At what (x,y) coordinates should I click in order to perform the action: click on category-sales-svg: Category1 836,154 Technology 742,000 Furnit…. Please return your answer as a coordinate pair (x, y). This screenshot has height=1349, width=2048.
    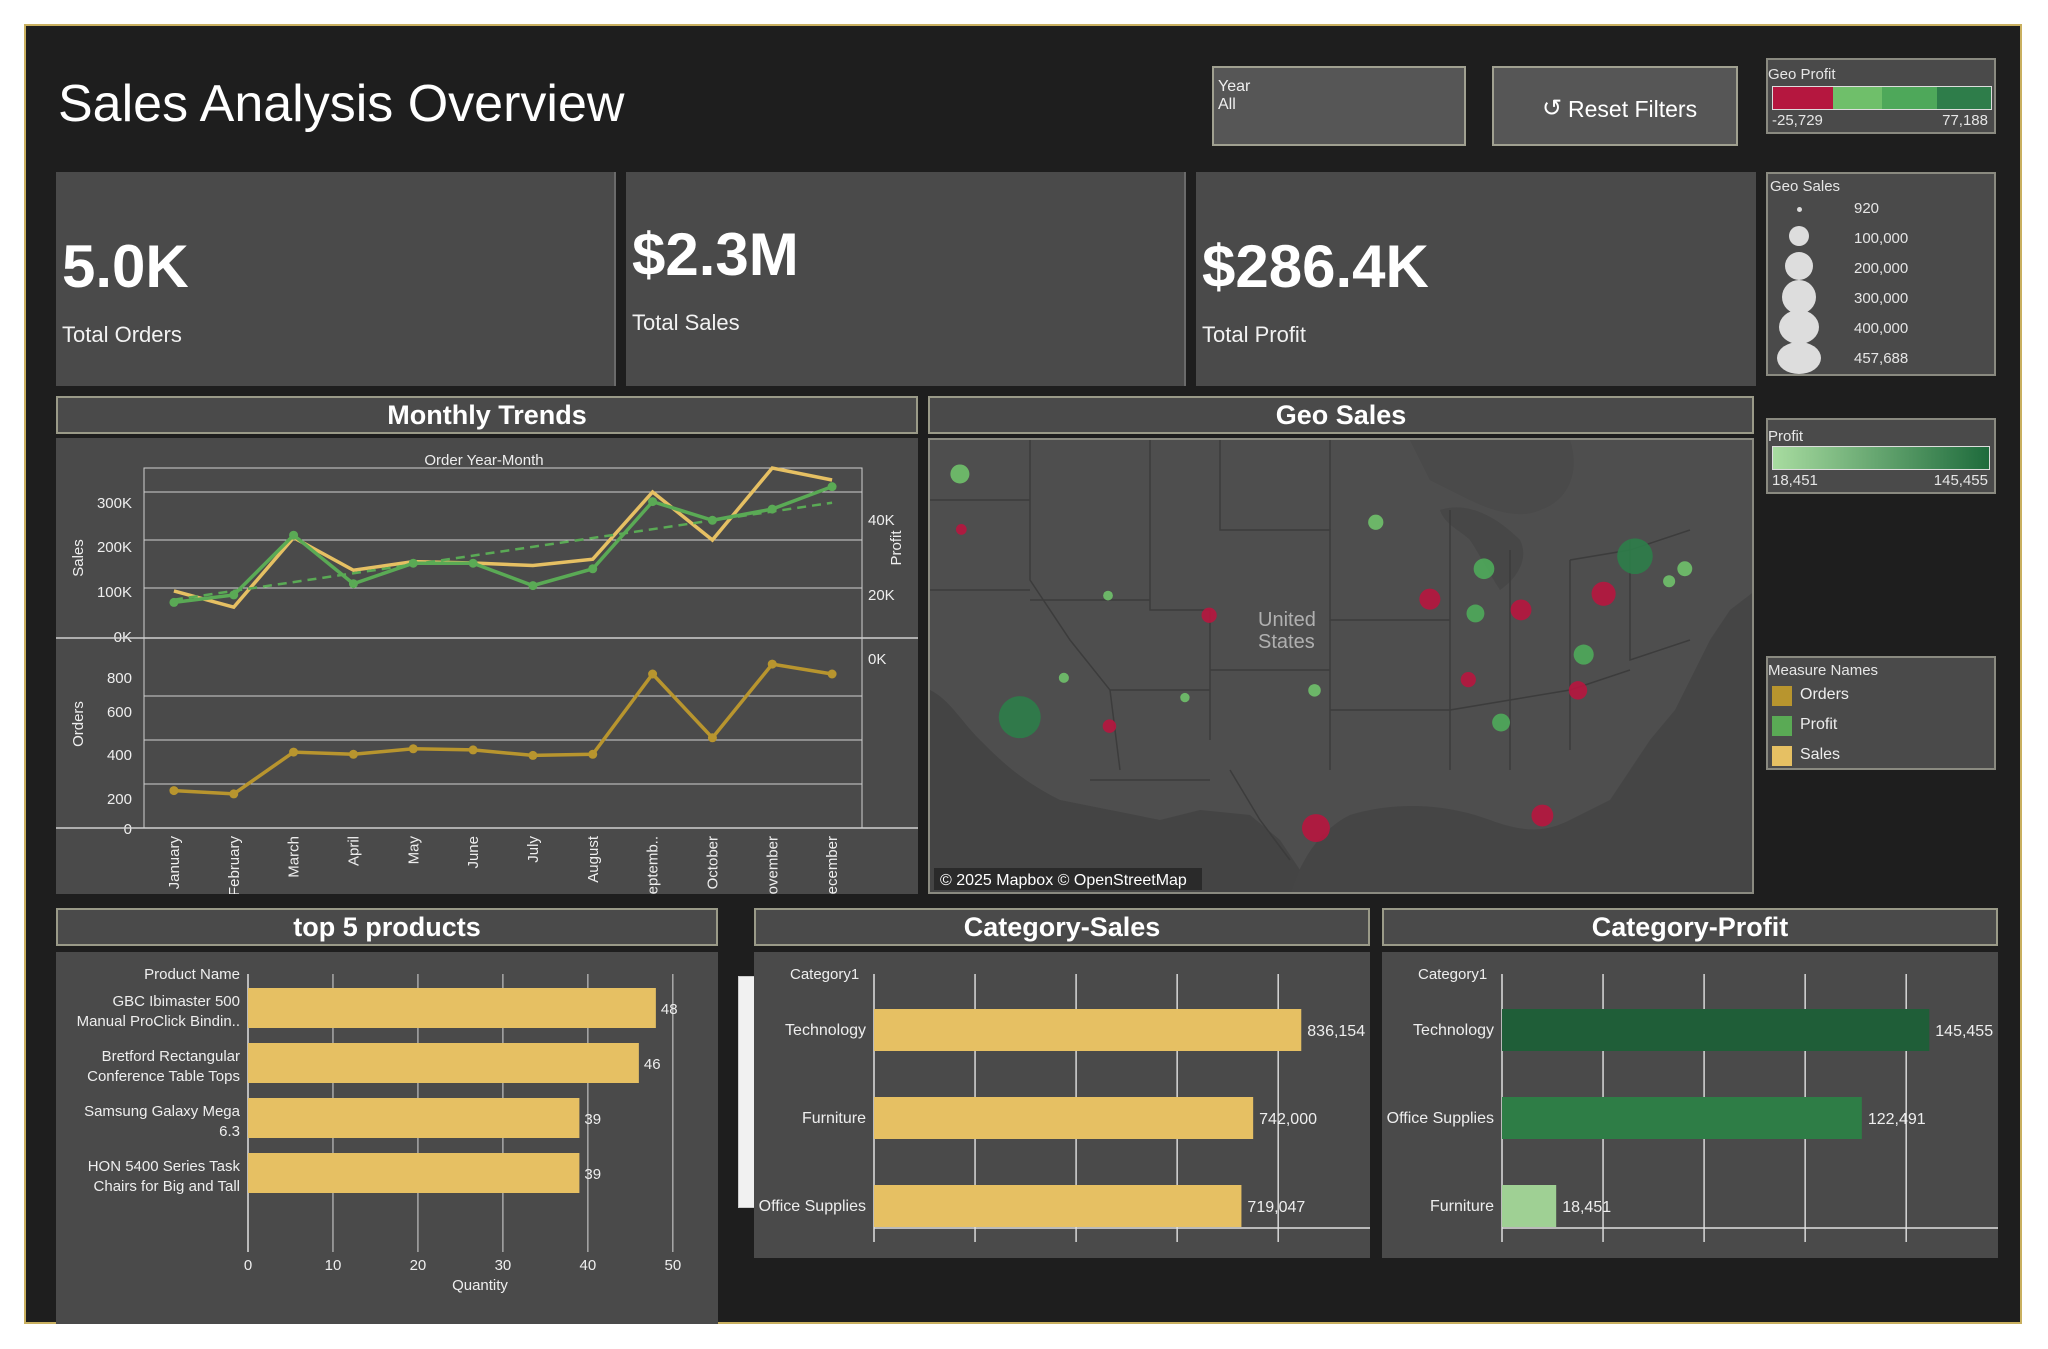
    Looking at the image, I should click on (1064, 1104).